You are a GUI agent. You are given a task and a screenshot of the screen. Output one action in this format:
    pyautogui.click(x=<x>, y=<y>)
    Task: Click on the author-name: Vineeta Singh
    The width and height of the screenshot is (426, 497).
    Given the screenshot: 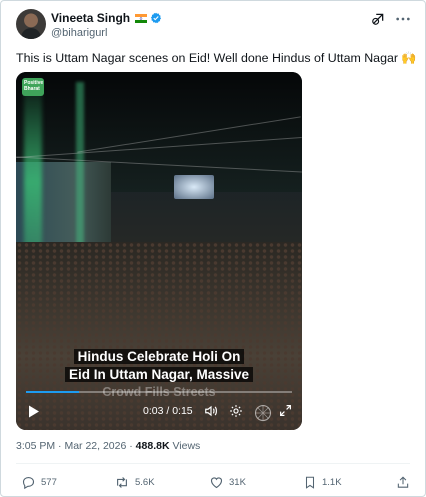 What is the action you would take?
    pyautogui.click(x=90, y=18)
    